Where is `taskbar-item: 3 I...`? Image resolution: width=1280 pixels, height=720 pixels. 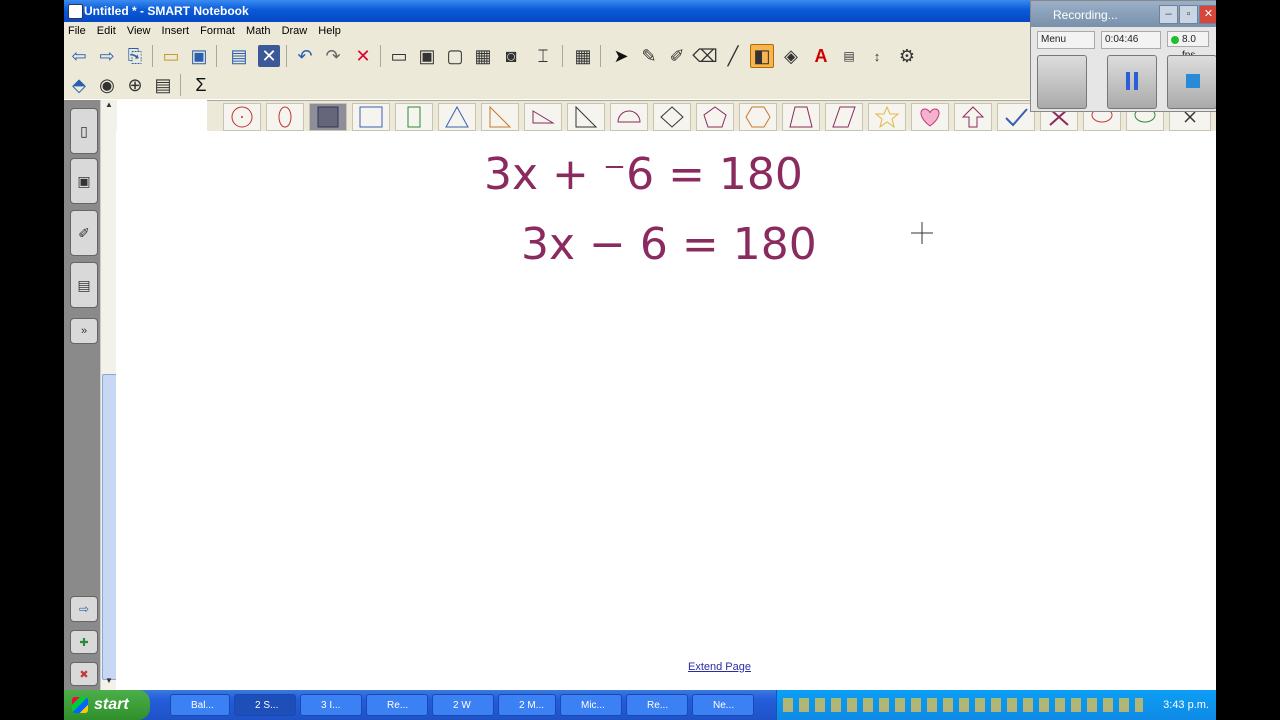 taskbar-item: 3 I... is located at coordinates (331, 705).